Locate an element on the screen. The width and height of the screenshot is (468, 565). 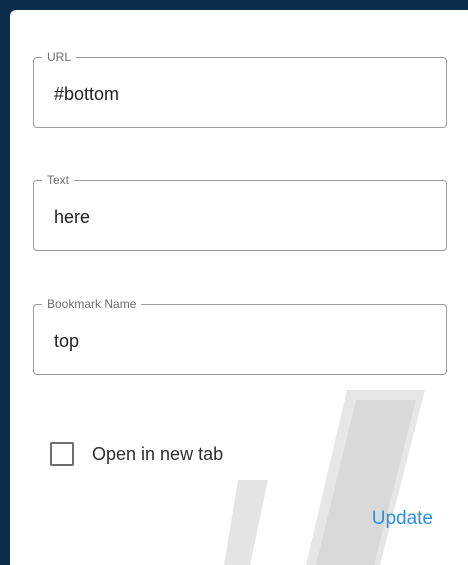
open-in-new-tab-row: Open in new tab is located at coordinates (136, 454).